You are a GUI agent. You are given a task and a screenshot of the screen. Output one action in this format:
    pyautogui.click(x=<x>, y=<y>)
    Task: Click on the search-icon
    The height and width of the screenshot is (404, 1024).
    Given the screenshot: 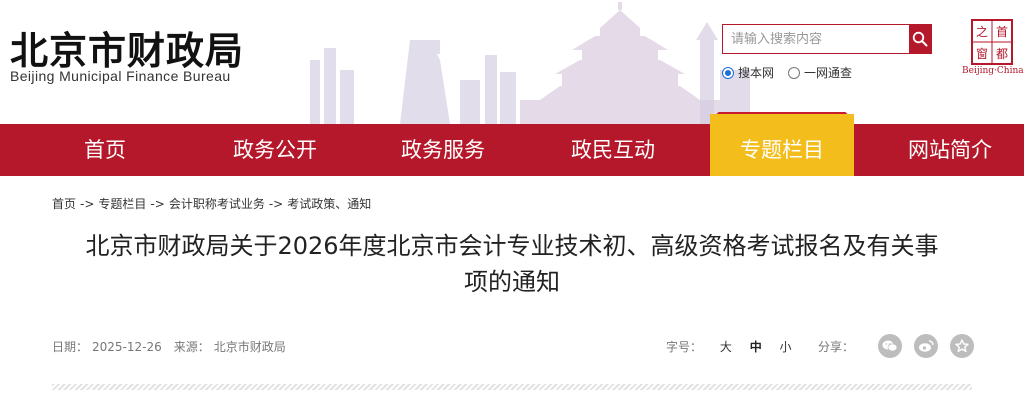 What is the action you would take?
    pyautogui.click(x=920, y=39)
    